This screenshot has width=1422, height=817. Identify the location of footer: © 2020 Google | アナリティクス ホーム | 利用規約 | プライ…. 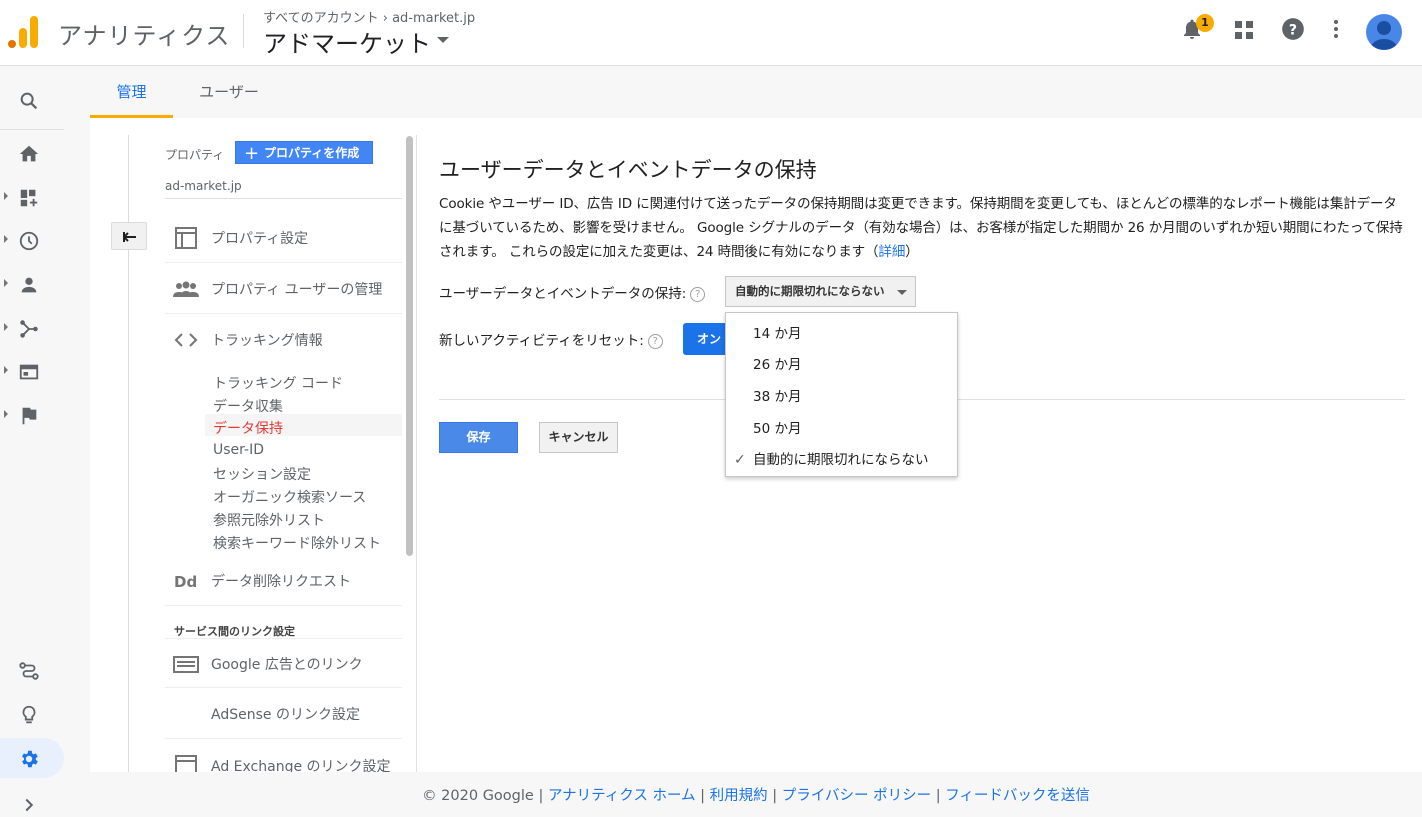
(711, 794).